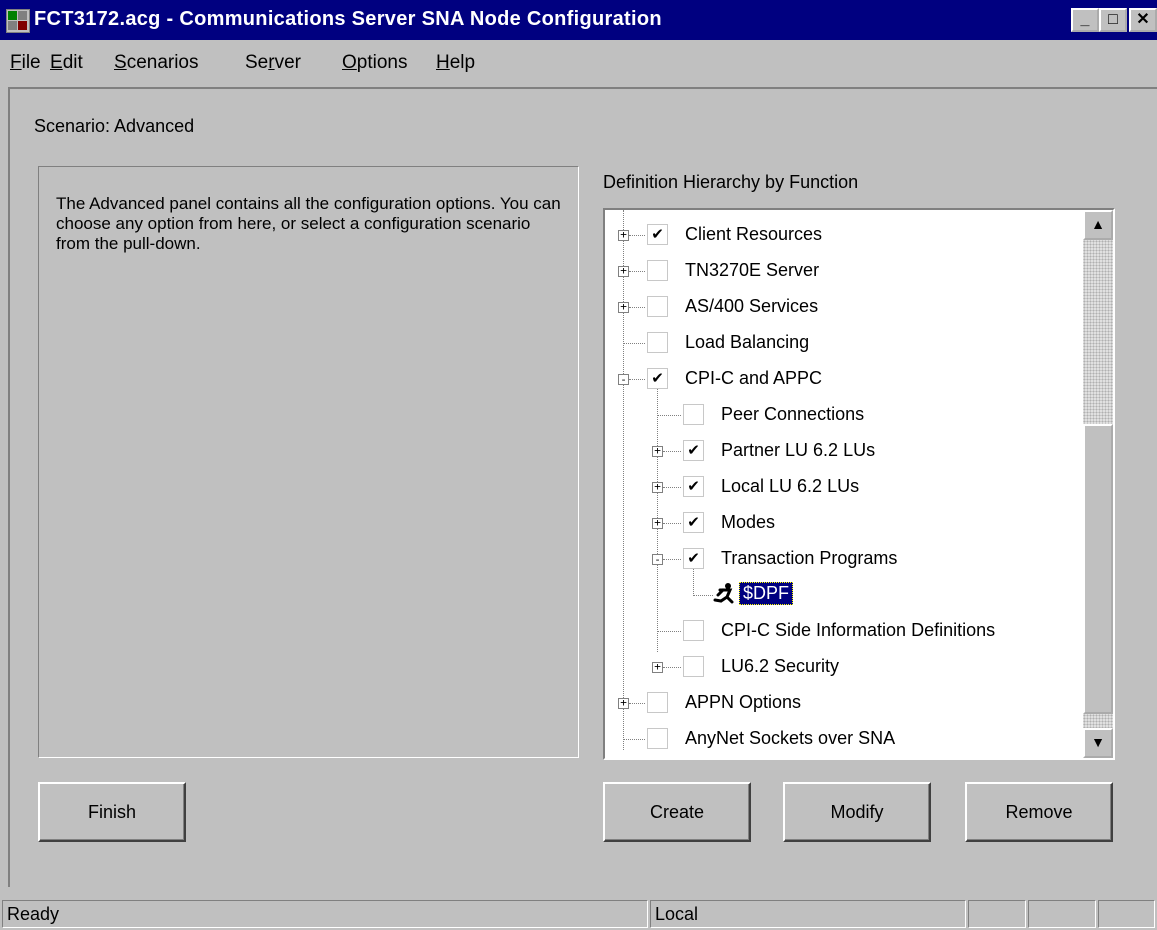 This screenshot has width=1157, height=930. I want to click on checkbox-local-lu62: ✔, so click(693, 486).